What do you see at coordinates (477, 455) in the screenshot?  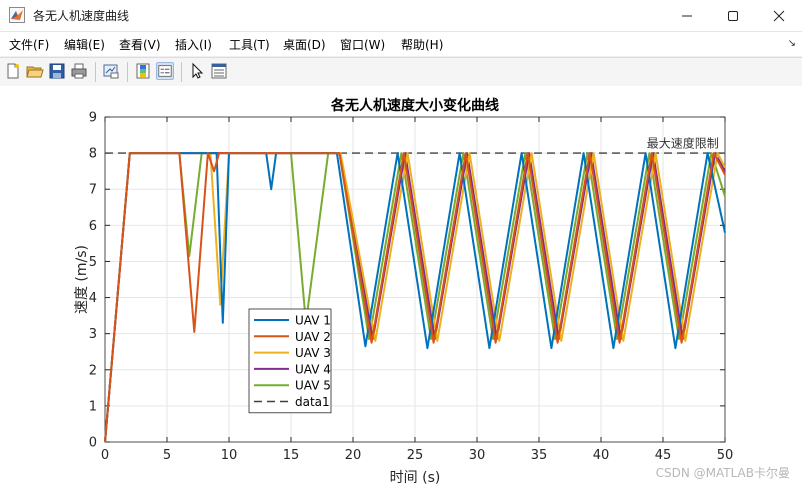 I see `x-tick-label: 30` at bounding box center [477, 455].